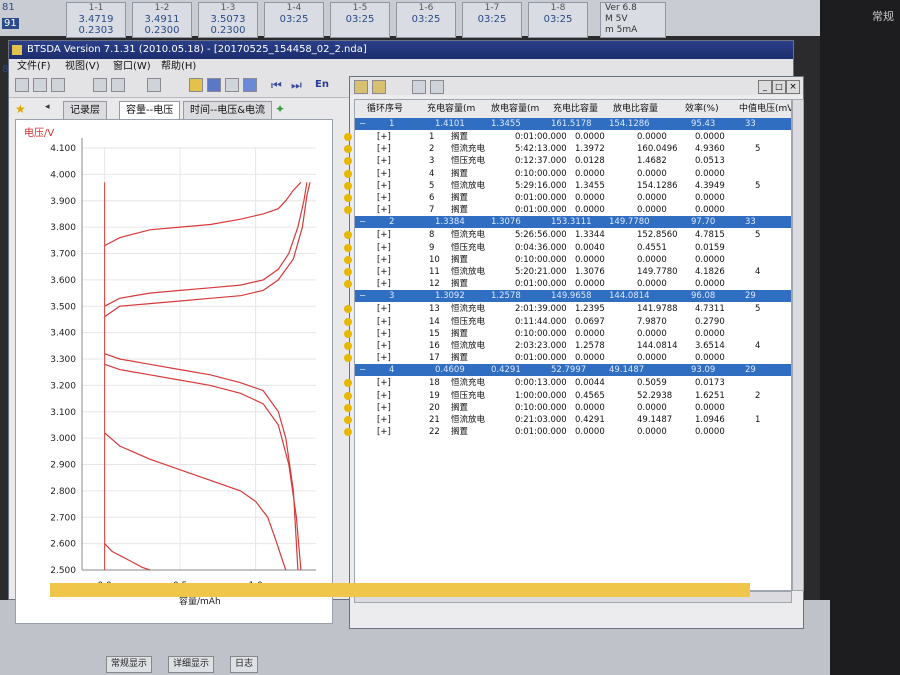 The image size is (900, 675). What do you see at coordinates (360, 20) in the screenshot?
I see `channel-box: 1-5 03:25` at bounding box center [360, 20].